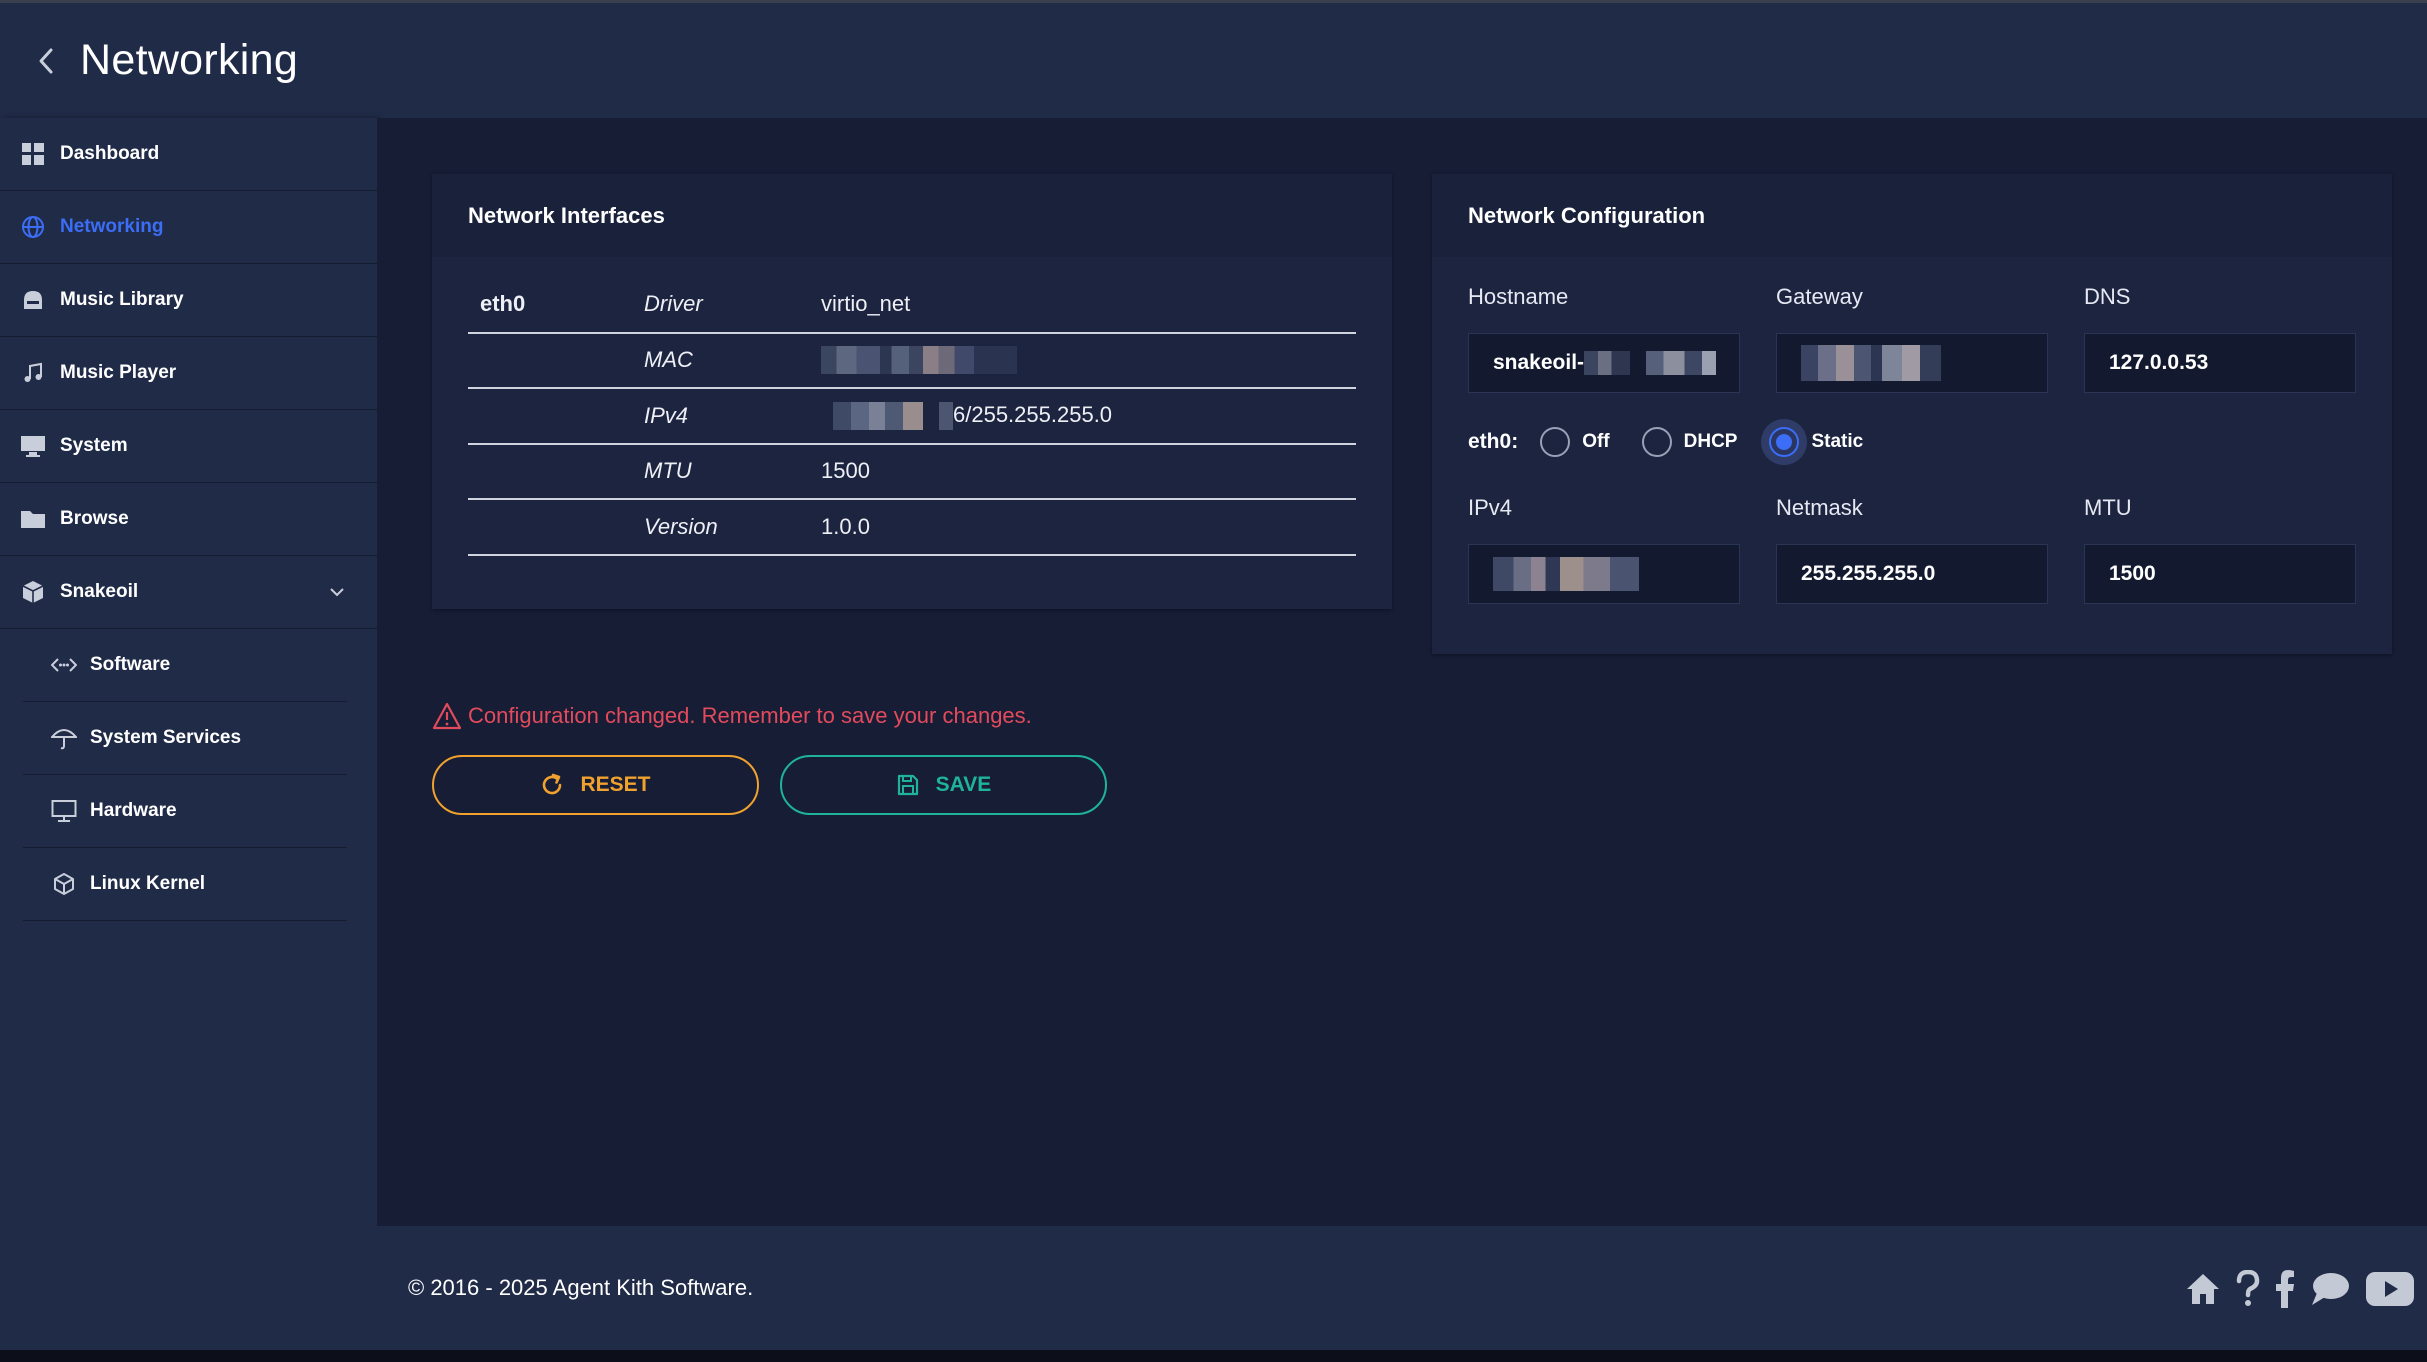 This screenshot has width=2427, height=1362. Describe the element at coordinates (1607, 363) in the screenshot. I see `redacted-hostname` at that location.